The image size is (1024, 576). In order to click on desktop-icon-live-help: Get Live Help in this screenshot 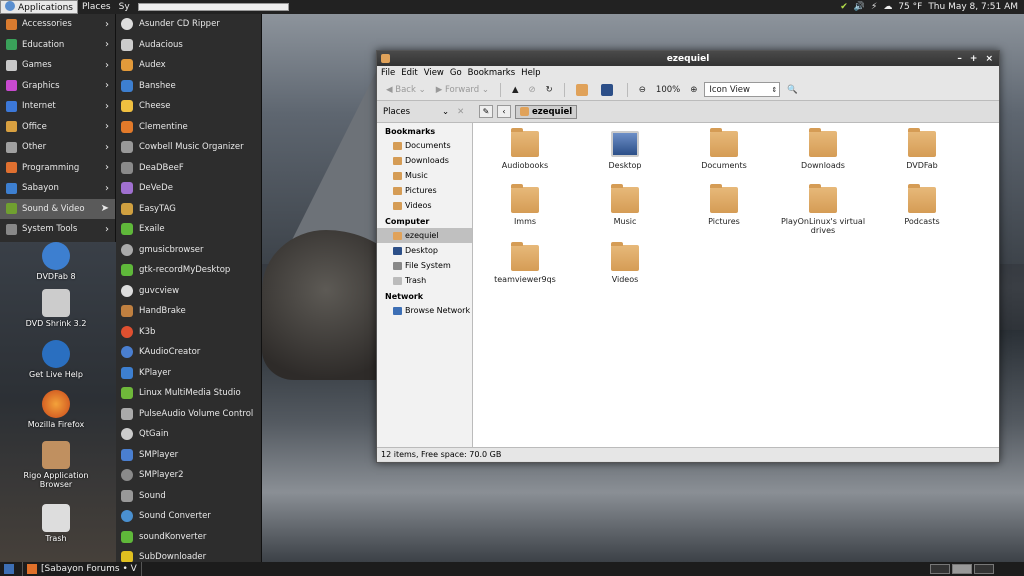, I will do `click(56, 359)`.